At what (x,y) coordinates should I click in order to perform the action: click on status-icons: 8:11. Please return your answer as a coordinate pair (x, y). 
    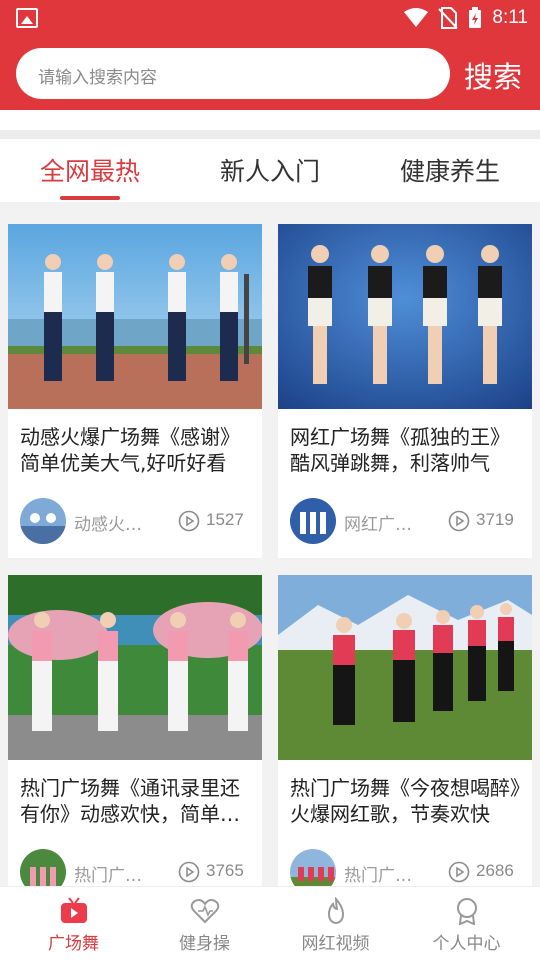
    Looking at the image, I should click on (466, 18).